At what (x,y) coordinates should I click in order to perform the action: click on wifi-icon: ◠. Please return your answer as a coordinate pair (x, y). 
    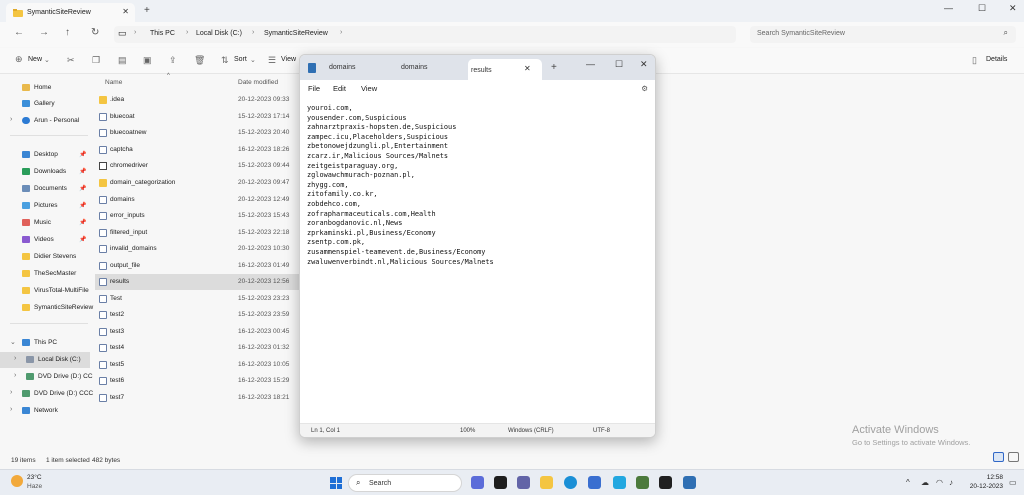
    Looking at the image, I should click on (939, 482).